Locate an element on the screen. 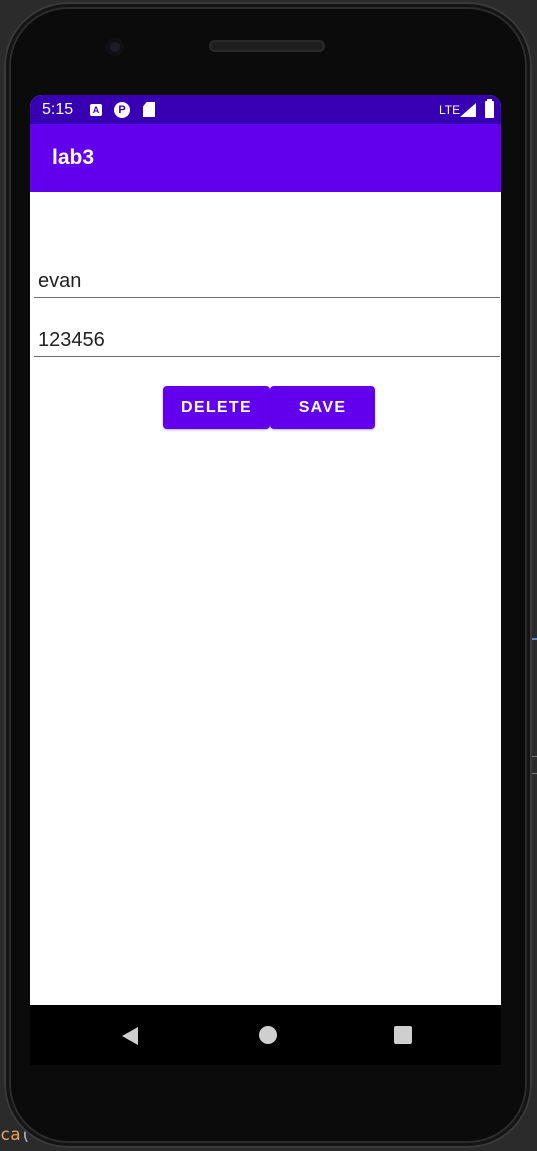 The width and height of the screenshot is (537, 1151). app-title: lab3 is located at coordinates (73, 157).